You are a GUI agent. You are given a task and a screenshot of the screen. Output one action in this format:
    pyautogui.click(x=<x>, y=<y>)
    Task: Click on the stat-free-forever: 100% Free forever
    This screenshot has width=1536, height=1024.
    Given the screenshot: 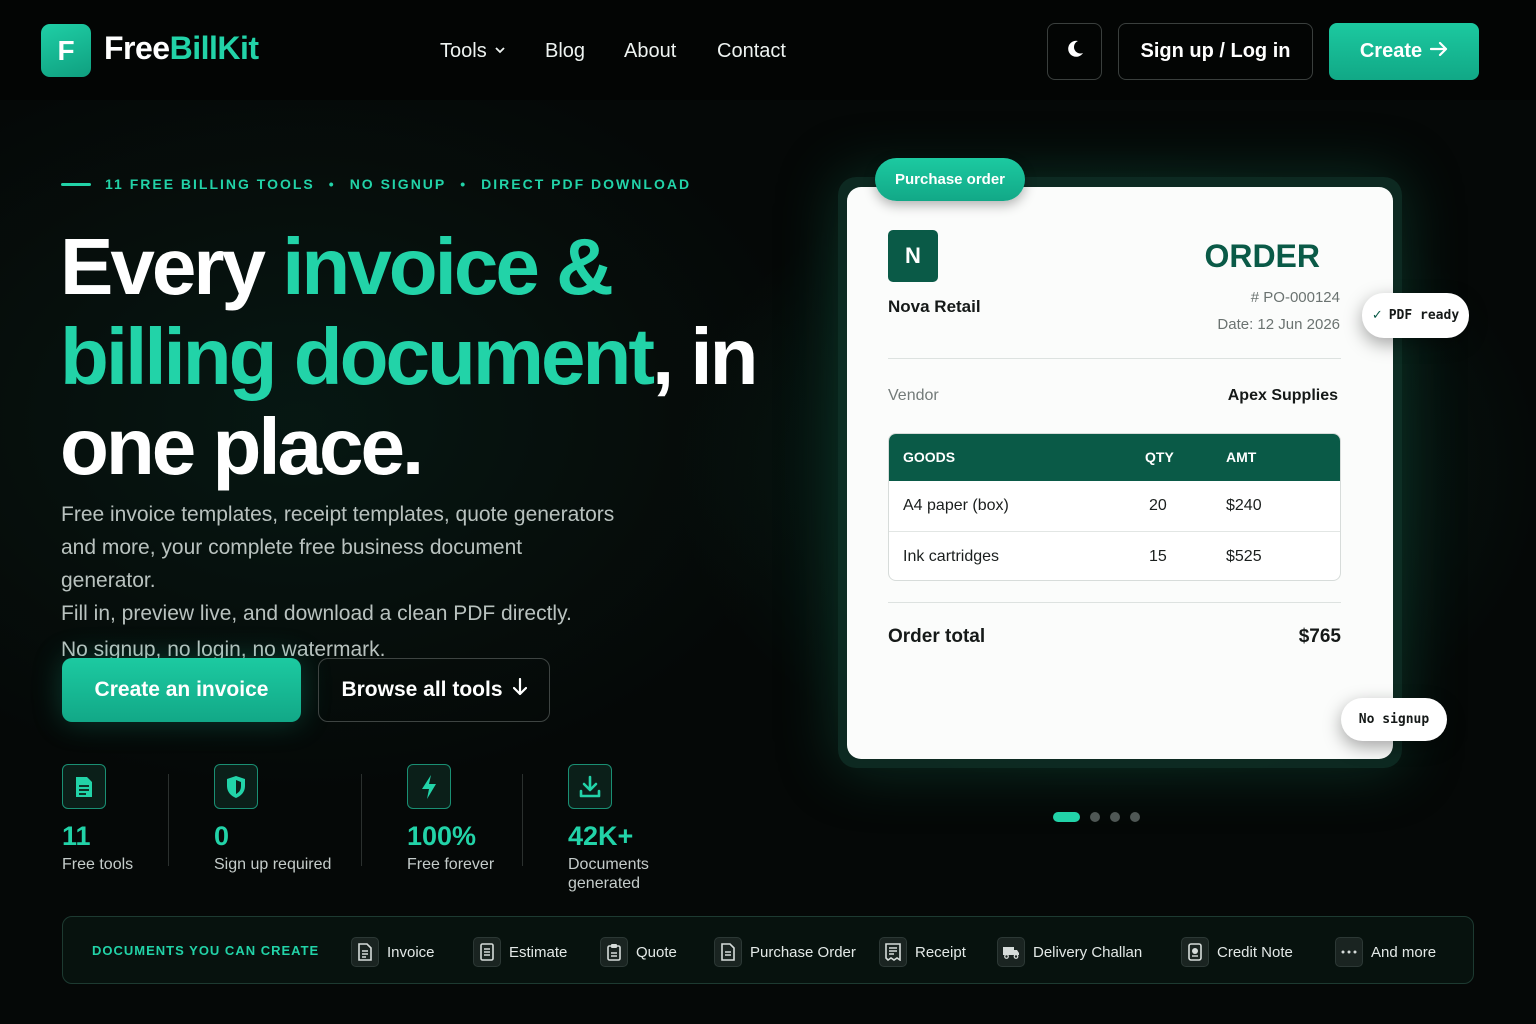 What is the action you would take?
    pyautogui.click(x=450, y=819)
    